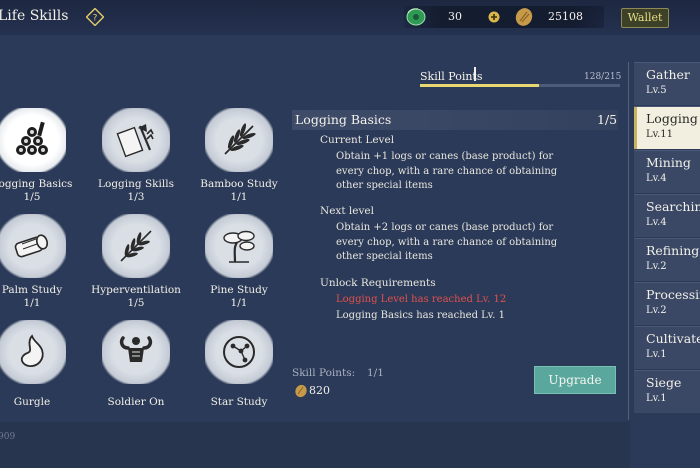 The image size is (700, 468). Describe the element at coordinates (667, 347) in the screenshot. I see `tab-cultivate: Cultivate Lv.1` at that location.